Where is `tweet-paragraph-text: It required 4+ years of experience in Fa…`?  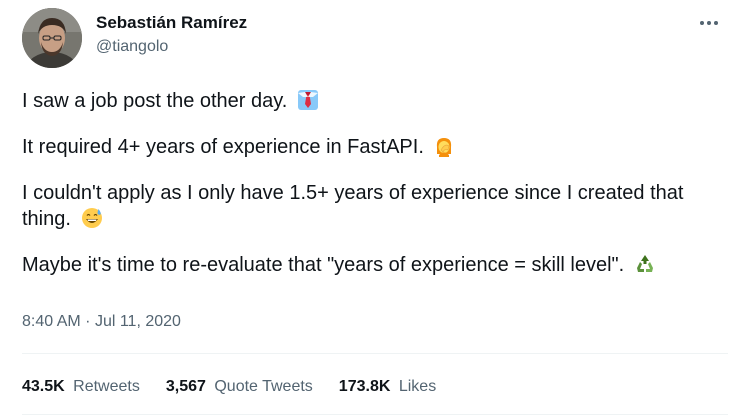
tweet-paragraph-text: It required 4+ years of experience in Fa… is located at coordinates (223, 147).